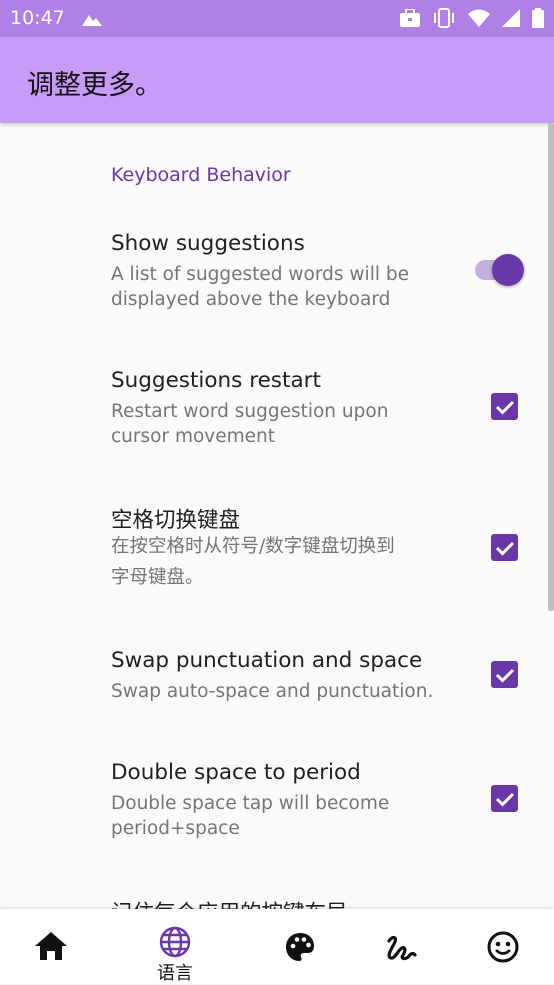 Image resolution: width=554 pixels, height=985 pixels. Describe the element at coordinates (92, 20) in the screenshot. I see `notification-mountain-icon` at that location.